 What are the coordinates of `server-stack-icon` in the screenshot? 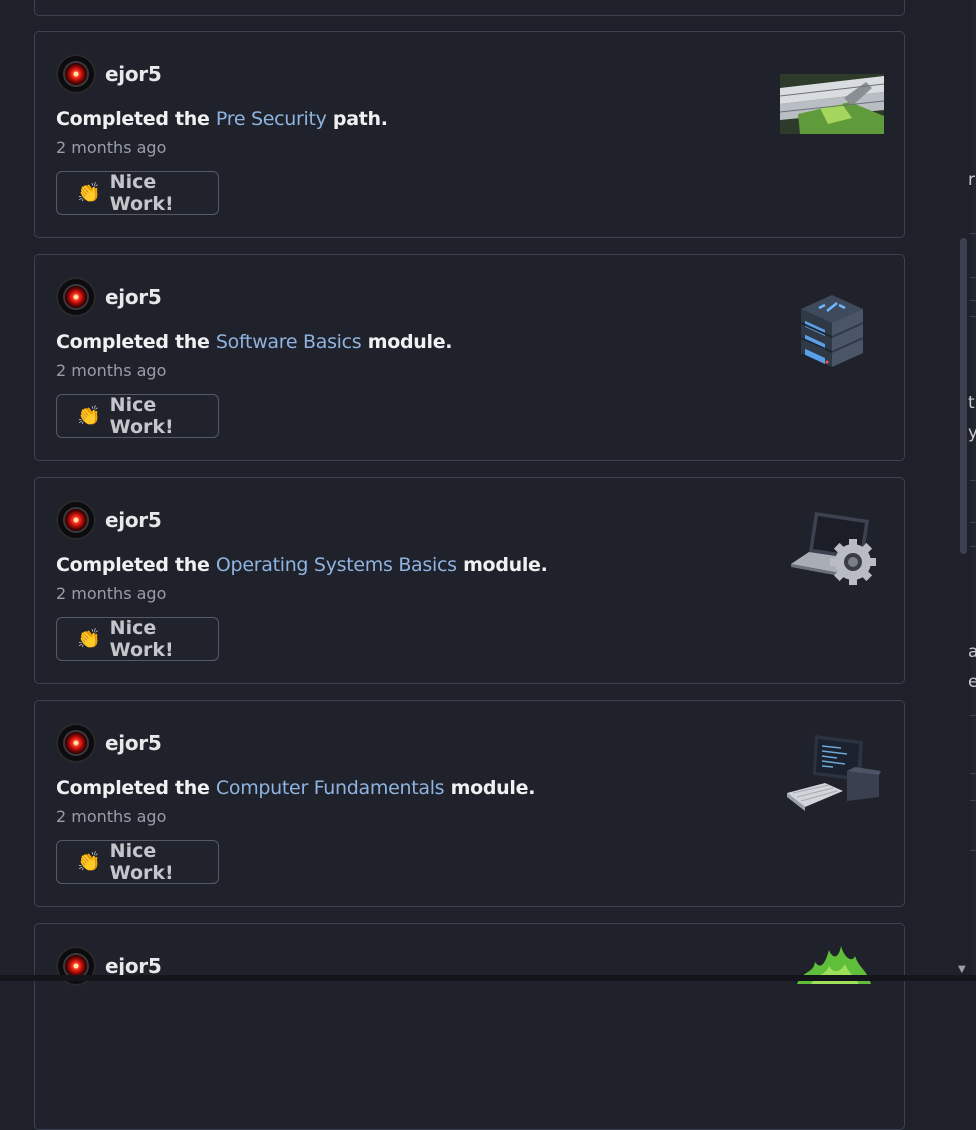 It's located at (832, 331).